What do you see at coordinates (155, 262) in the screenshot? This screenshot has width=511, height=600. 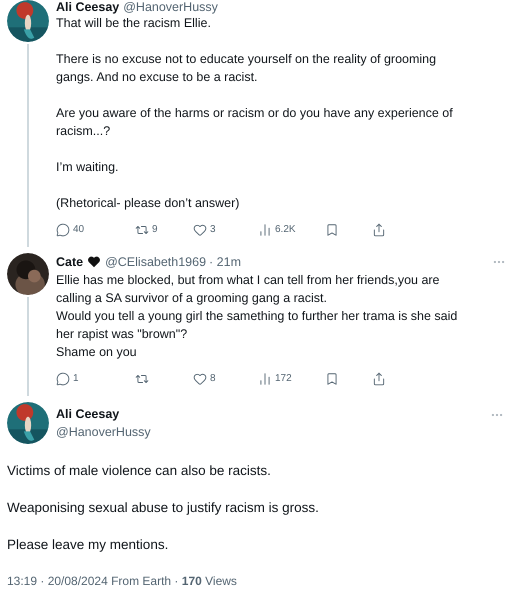 I see `author-handle: @CElisabeth1969` at bounding box center [155, 262].